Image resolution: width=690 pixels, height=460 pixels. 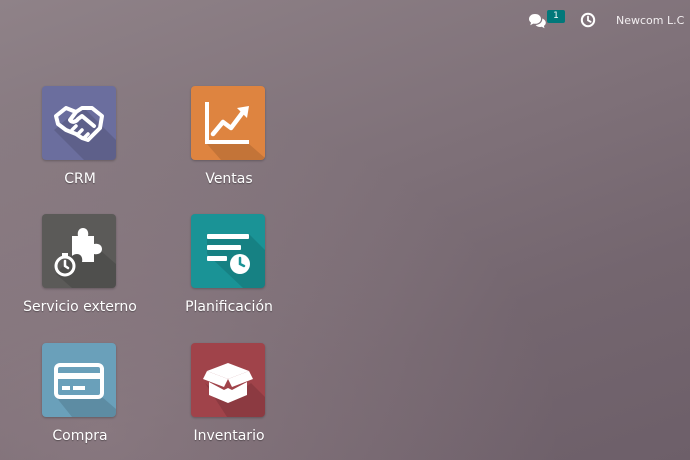 What do you see at coordinates (345, 20) in the screenshot?
I see `top-bar: 1 Newcom L.C` at bounding box center [345, 20].